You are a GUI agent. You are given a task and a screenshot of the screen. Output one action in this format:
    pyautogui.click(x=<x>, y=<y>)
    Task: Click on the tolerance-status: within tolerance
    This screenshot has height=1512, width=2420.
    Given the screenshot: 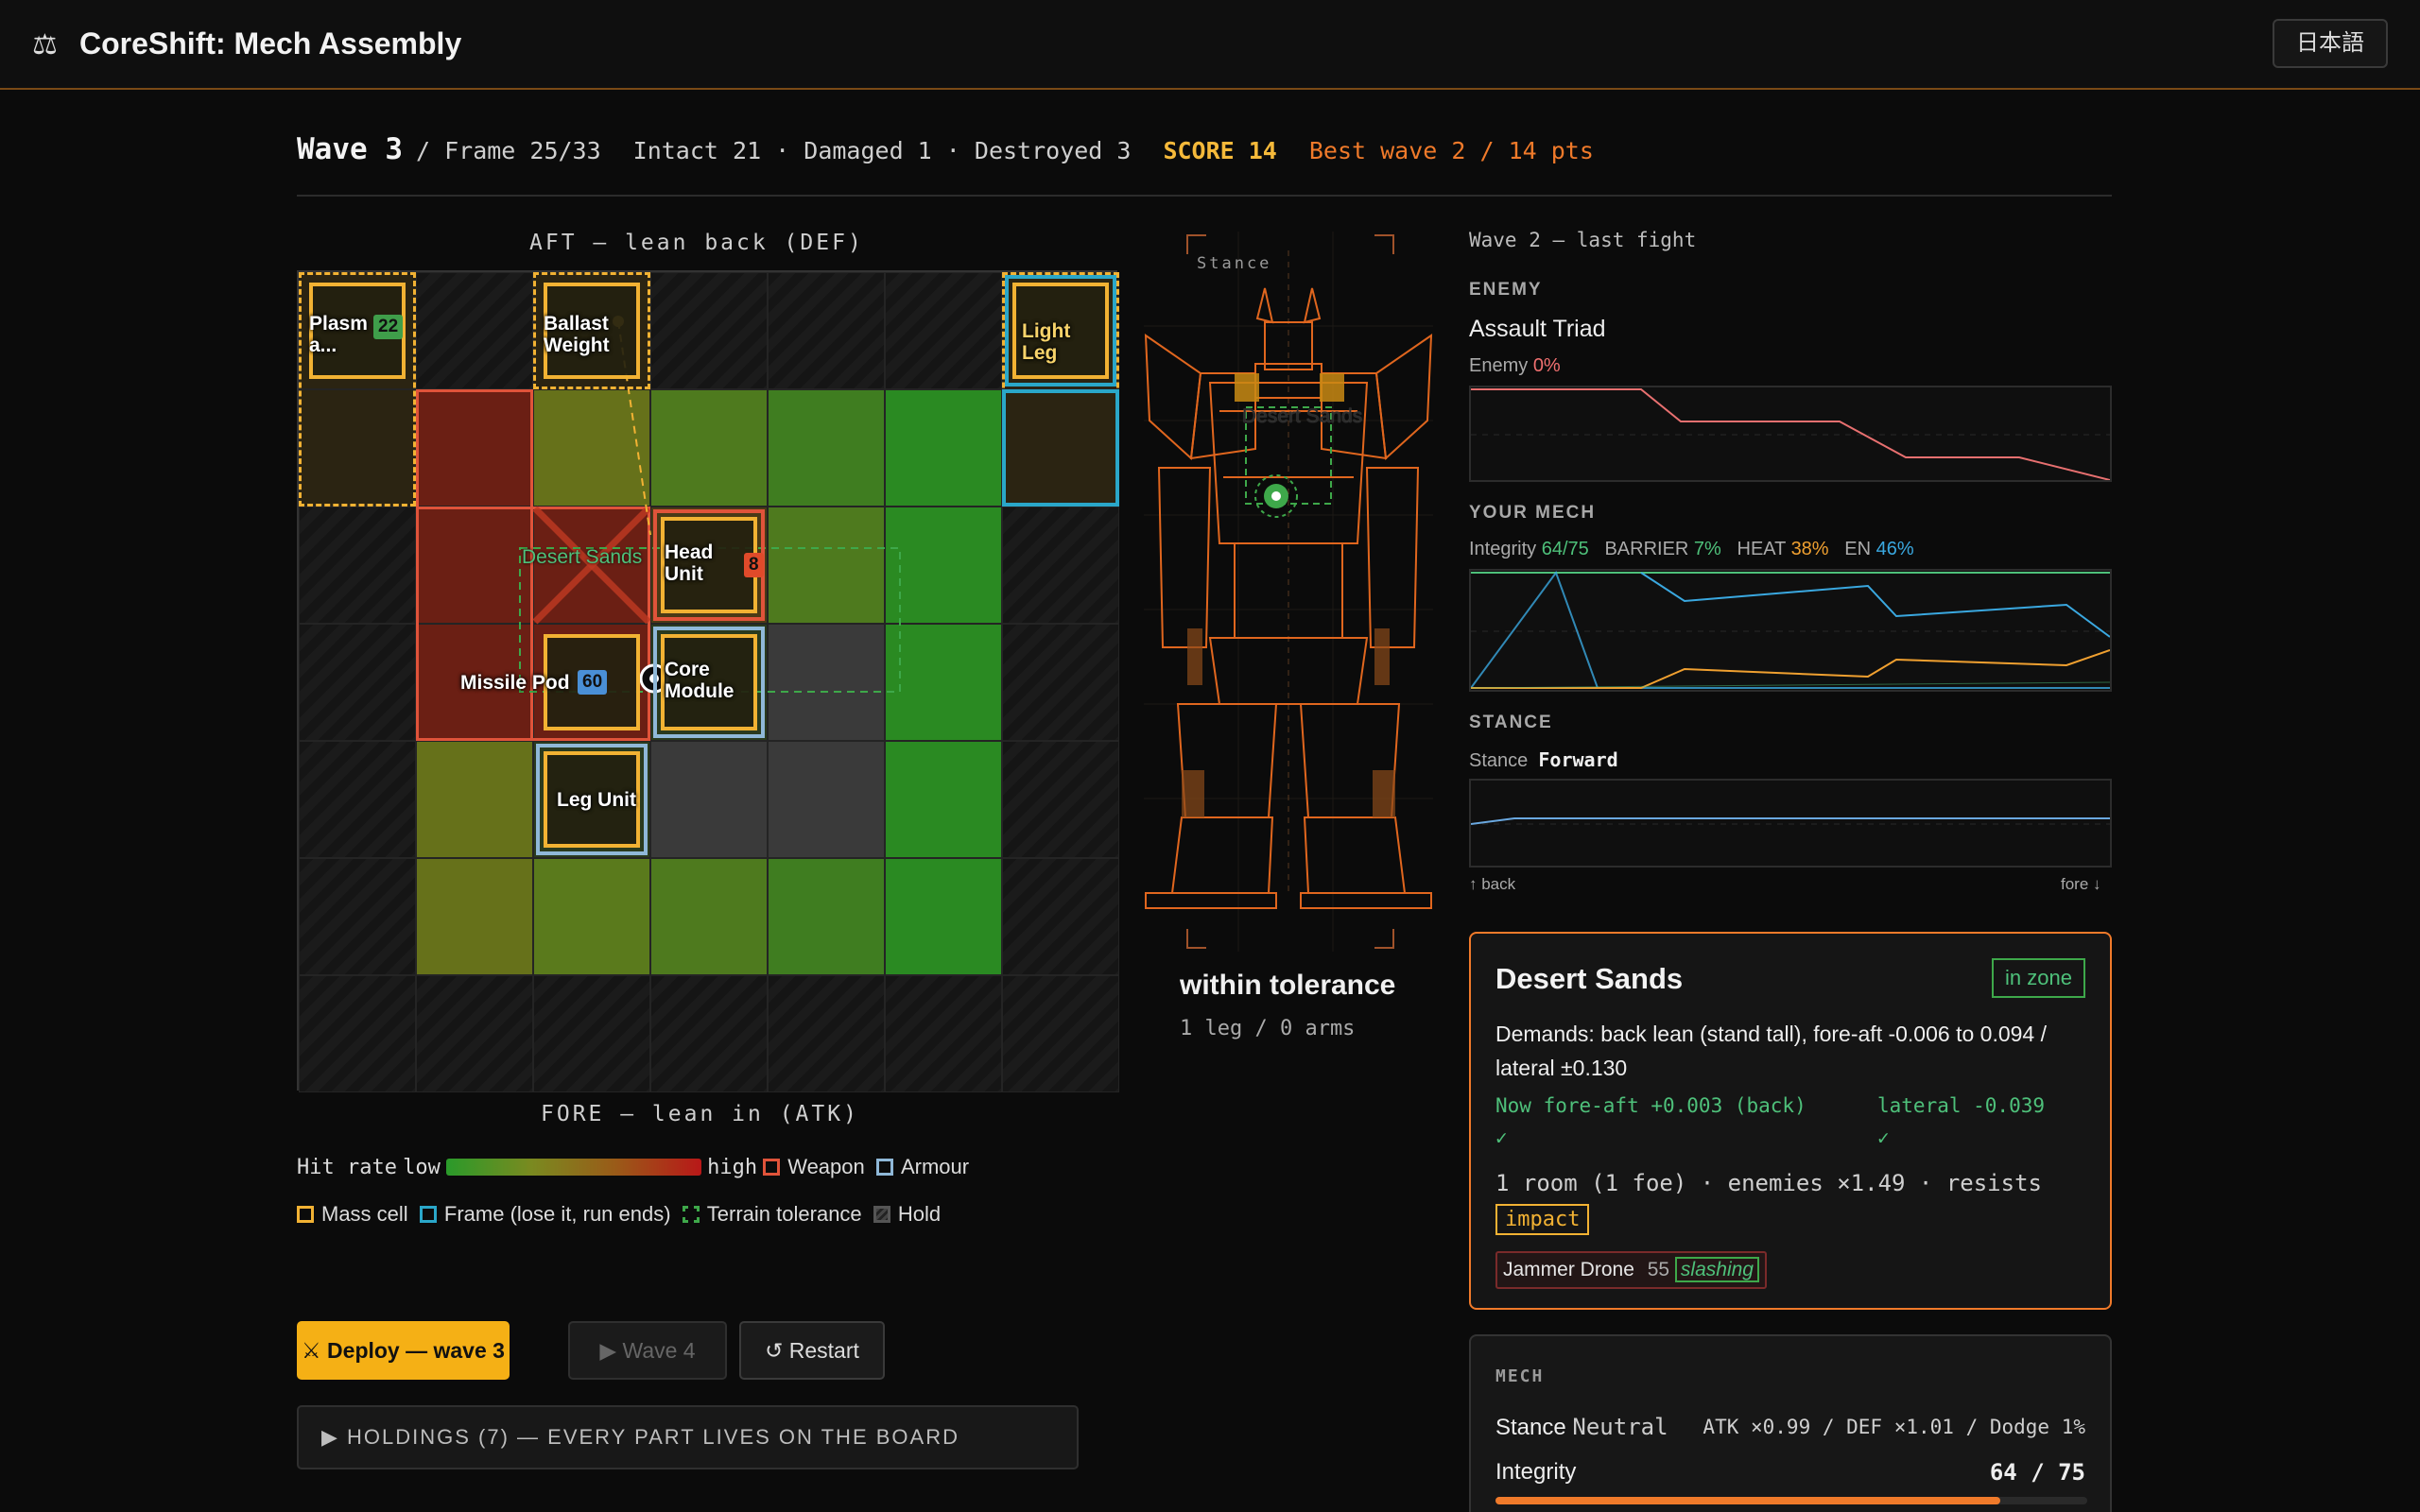 What is the action you would take?
    pyautogui.click(x=1288, y=985)
    